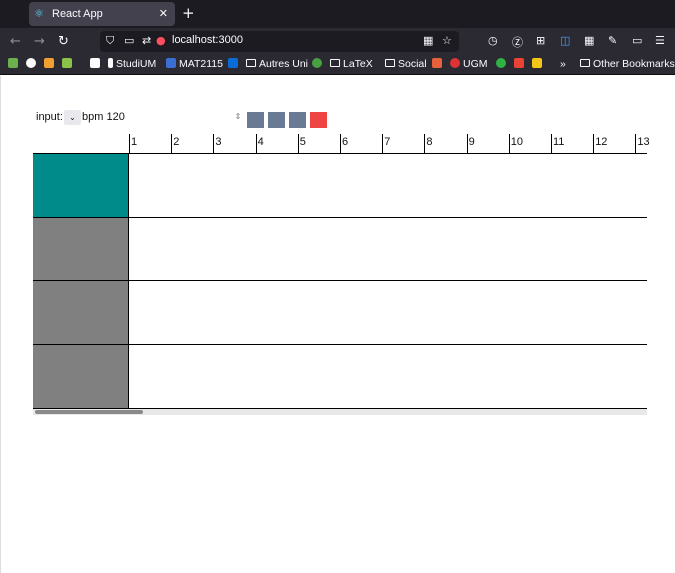  What do you see at coordinates (438, 64) in the screenshot?
I see `bookmark-a-icon` at bounding box center [438, 64].